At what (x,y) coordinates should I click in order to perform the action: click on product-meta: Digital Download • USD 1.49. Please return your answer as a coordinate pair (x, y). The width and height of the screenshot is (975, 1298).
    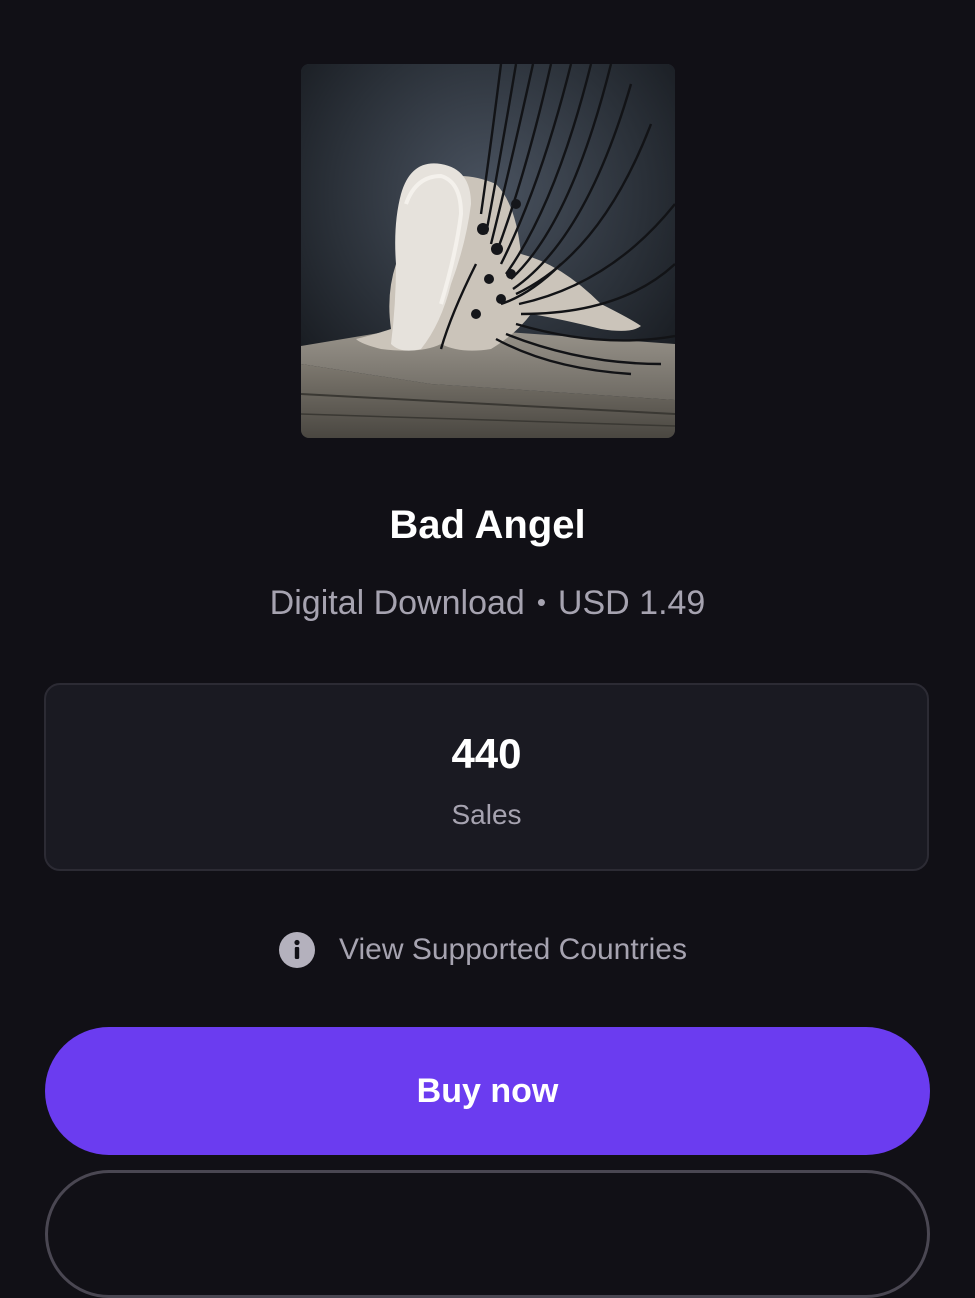
    Looking at the image, I should click on (487, 604).